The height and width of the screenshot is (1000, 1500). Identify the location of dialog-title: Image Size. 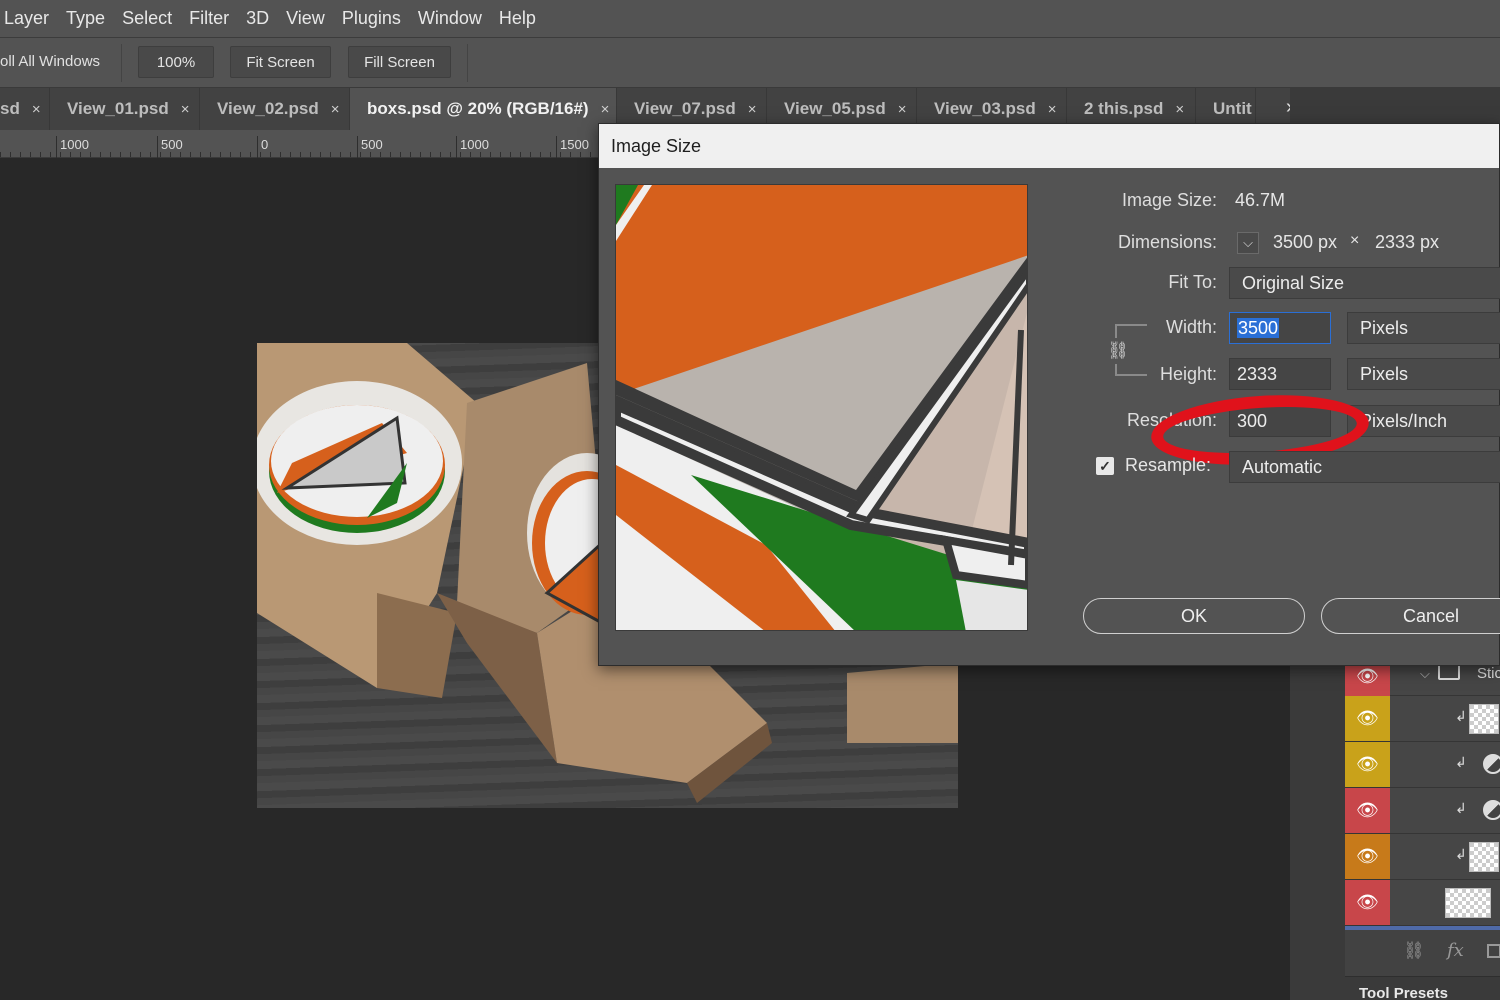
(1049, 146).